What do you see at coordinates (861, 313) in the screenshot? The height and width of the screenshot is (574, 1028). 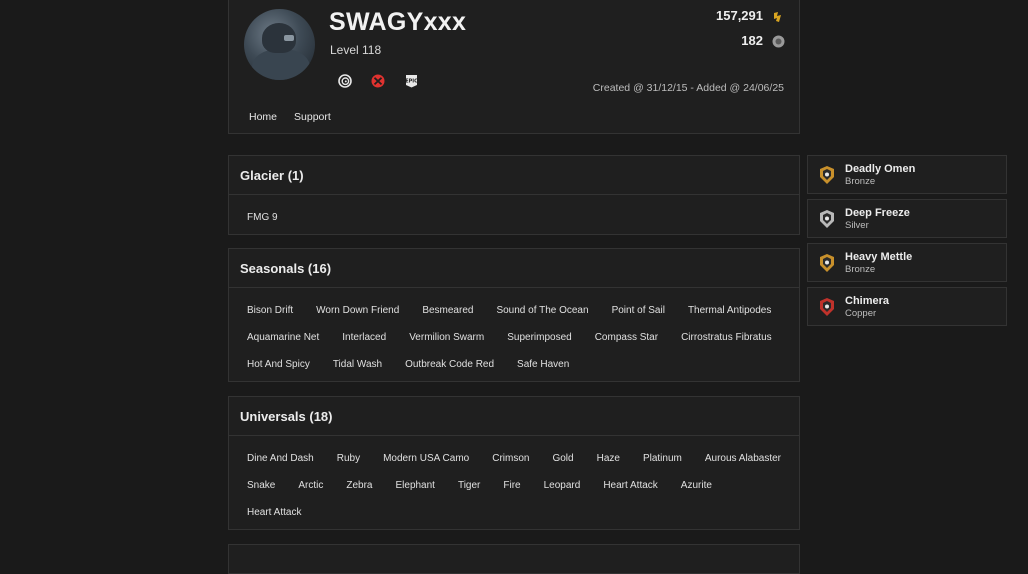 I see `rank-tier: Copper` at bounding box center [861, 313].